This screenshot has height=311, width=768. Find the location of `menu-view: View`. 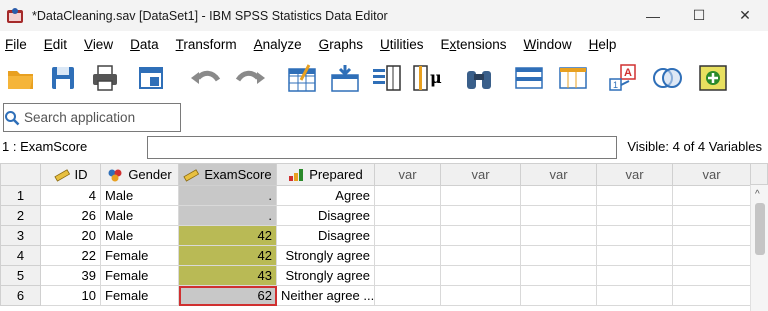

menu-view: View is located at coordinates (98, 44).